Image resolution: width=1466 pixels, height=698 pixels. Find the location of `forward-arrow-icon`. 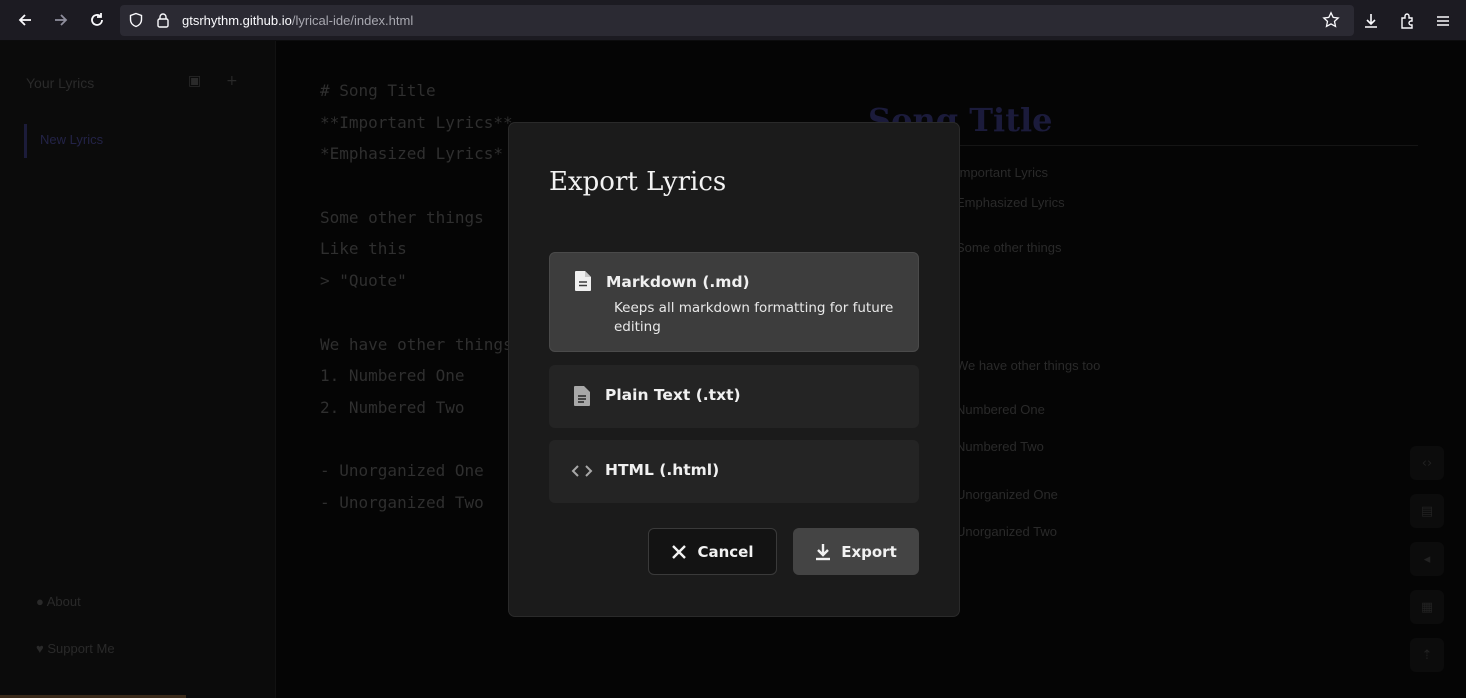

forward-arrow-icon is located at coordinates (61, 20).